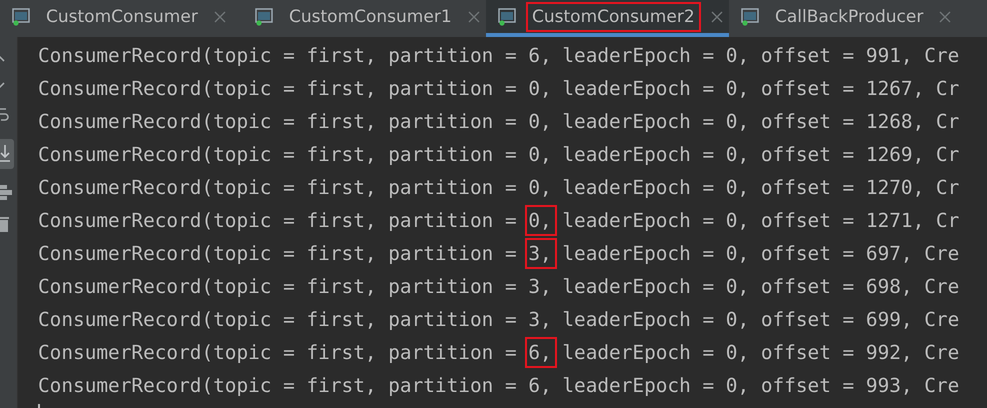 This screenshot has width=987, height=408. I want to click on console-tab: CustomConsumer, so click(121, 18).